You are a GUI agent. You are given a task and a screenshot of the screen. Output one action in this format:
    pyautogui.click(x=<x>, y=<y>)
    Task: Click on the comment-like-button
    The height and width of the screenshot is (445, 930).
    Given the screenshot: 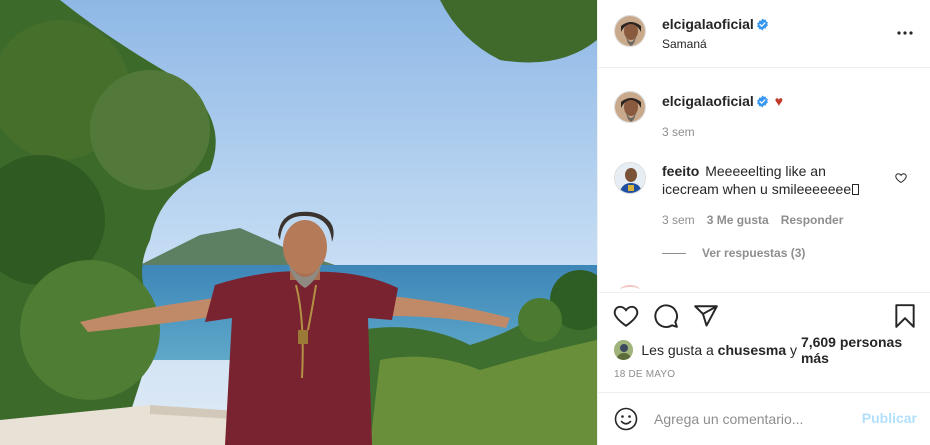 What is the action you would take?
    pyautogui.click(x=901, y=180)
    